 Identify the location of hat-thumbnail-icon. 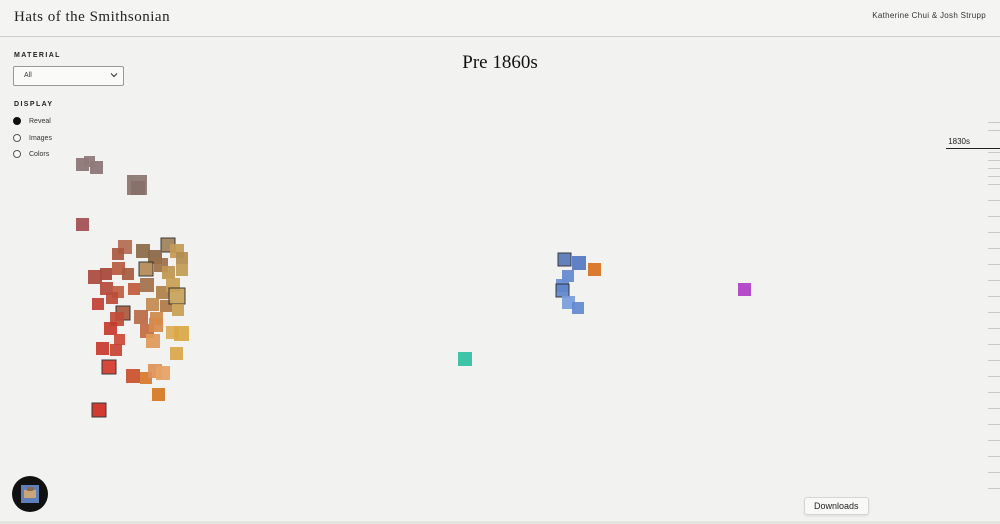
(30, 494).